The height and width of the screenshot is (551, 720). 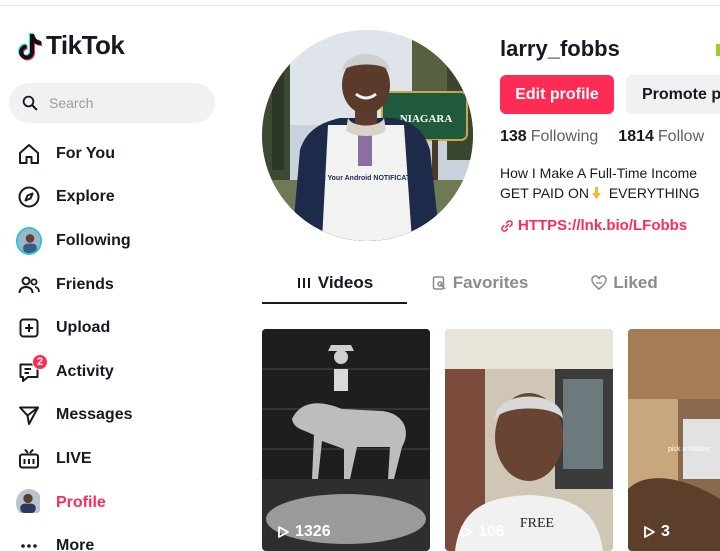 I want to click on sidebar-item-live: LIVE, so click(x=120, y=459).